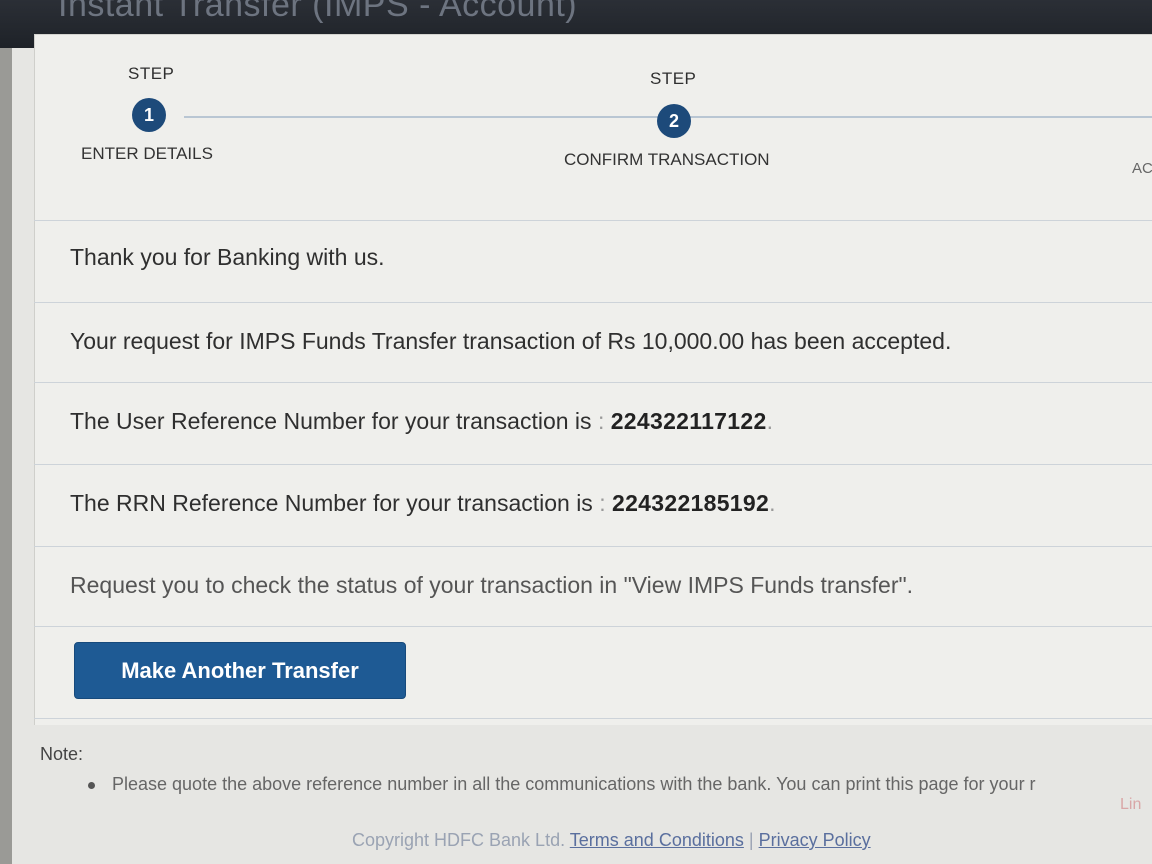  Describe the element at coordinates (459, 840) in the screenshot. I see `copyright-text: Copyright HDFC Bank Ltd.` at that location.